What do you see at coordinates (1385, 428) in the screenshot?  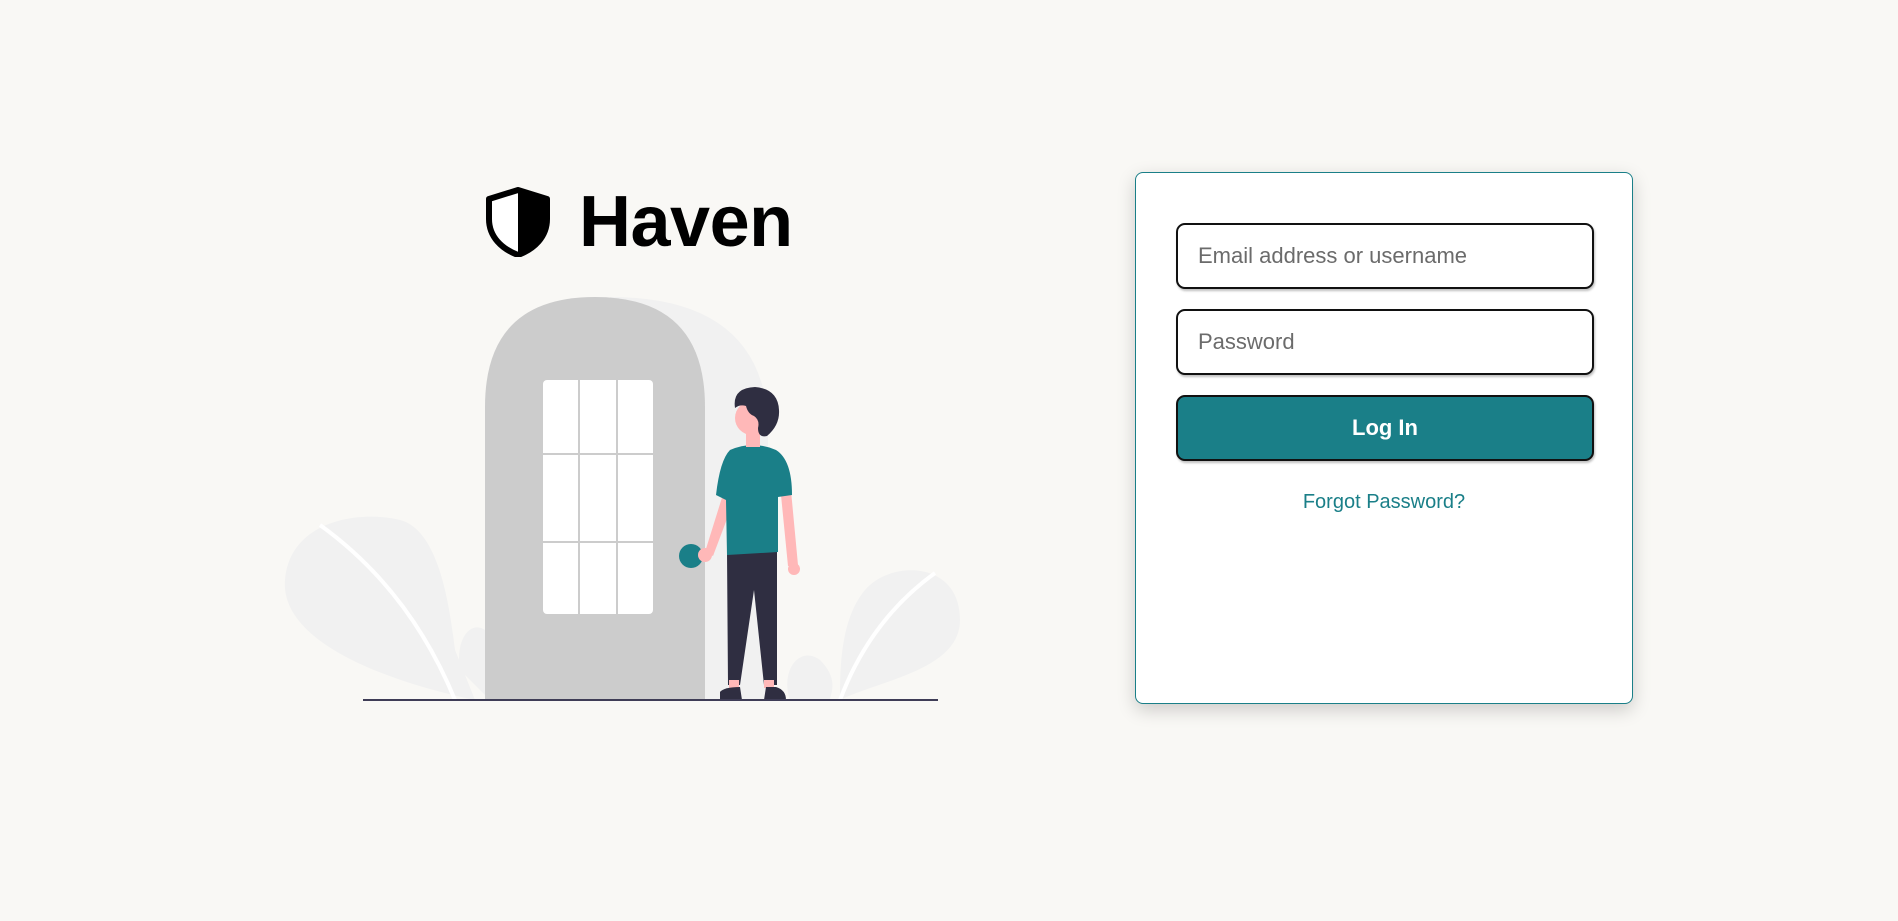 I see `log-in-button: Log In` at bounding box center [1385, 428].